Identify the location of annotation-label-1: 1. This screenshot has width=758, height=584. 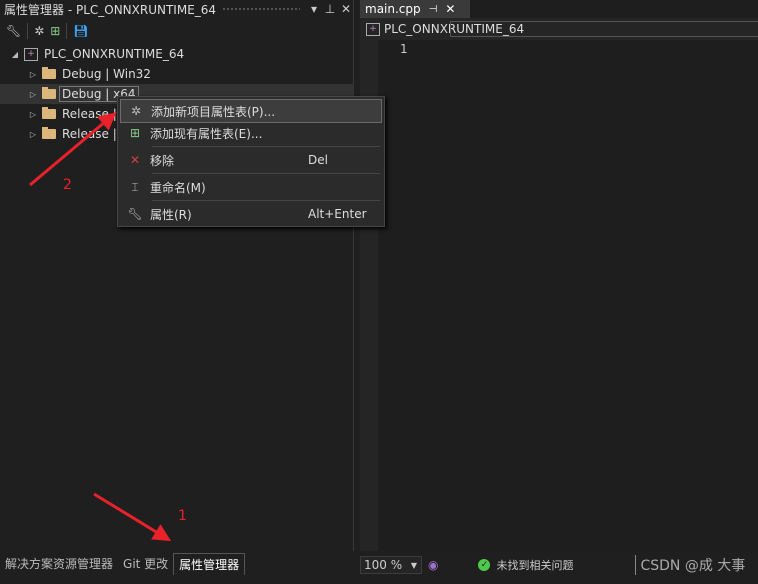
(182, 516).